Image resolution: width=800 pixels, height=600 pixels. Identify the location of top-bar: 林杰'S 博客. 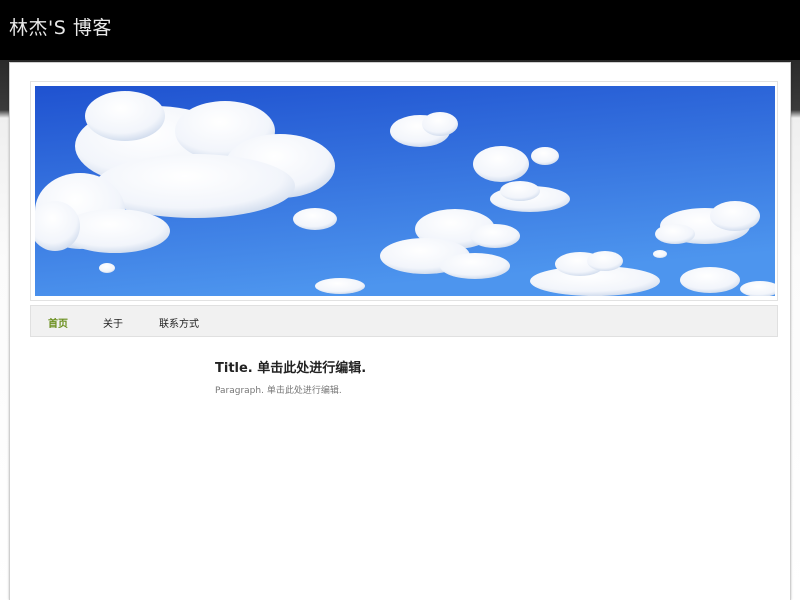
(400, 30).